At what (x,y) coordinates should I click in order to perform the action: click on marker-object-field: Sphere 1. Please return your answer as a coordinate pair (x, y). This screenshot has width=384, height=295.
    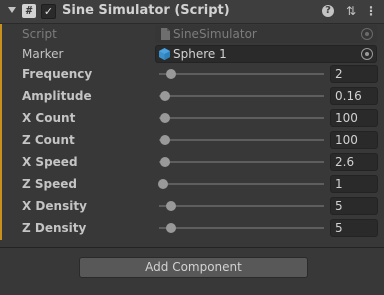
    Looking at the image, I should click on (266, 54).